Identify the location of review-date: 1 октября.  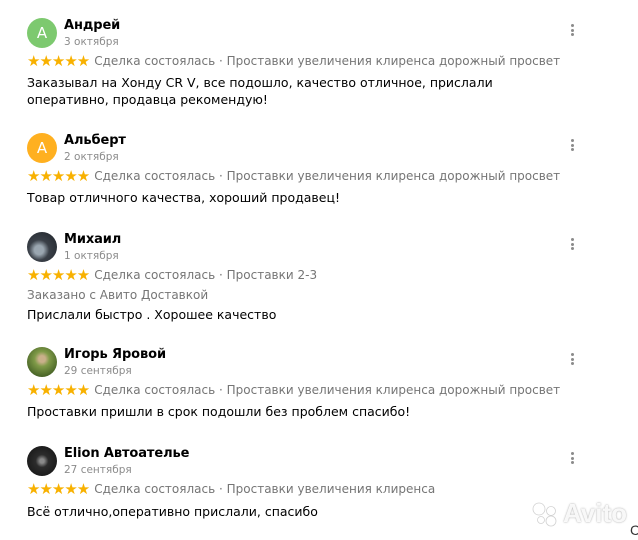
(91, 256).